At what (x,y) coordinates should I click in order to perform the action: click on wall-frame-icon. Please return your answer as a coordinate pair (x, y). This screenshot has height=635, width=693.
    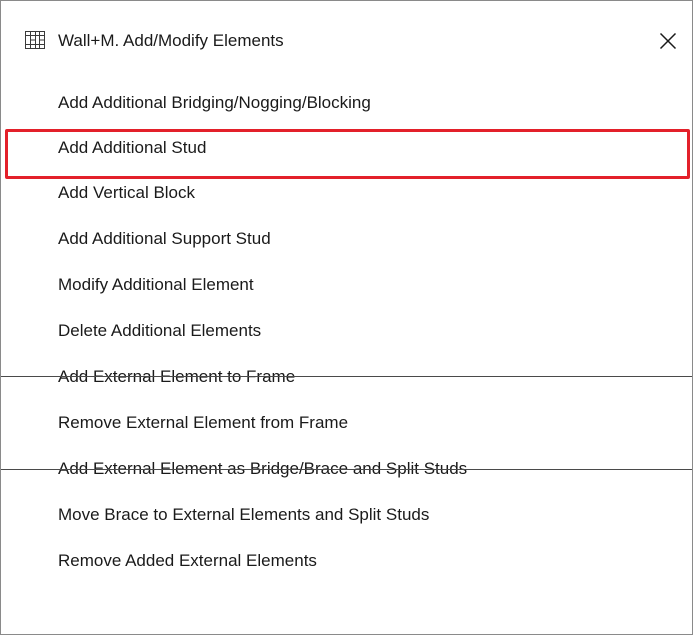
    Looking at the image, I should click on (35, 40).